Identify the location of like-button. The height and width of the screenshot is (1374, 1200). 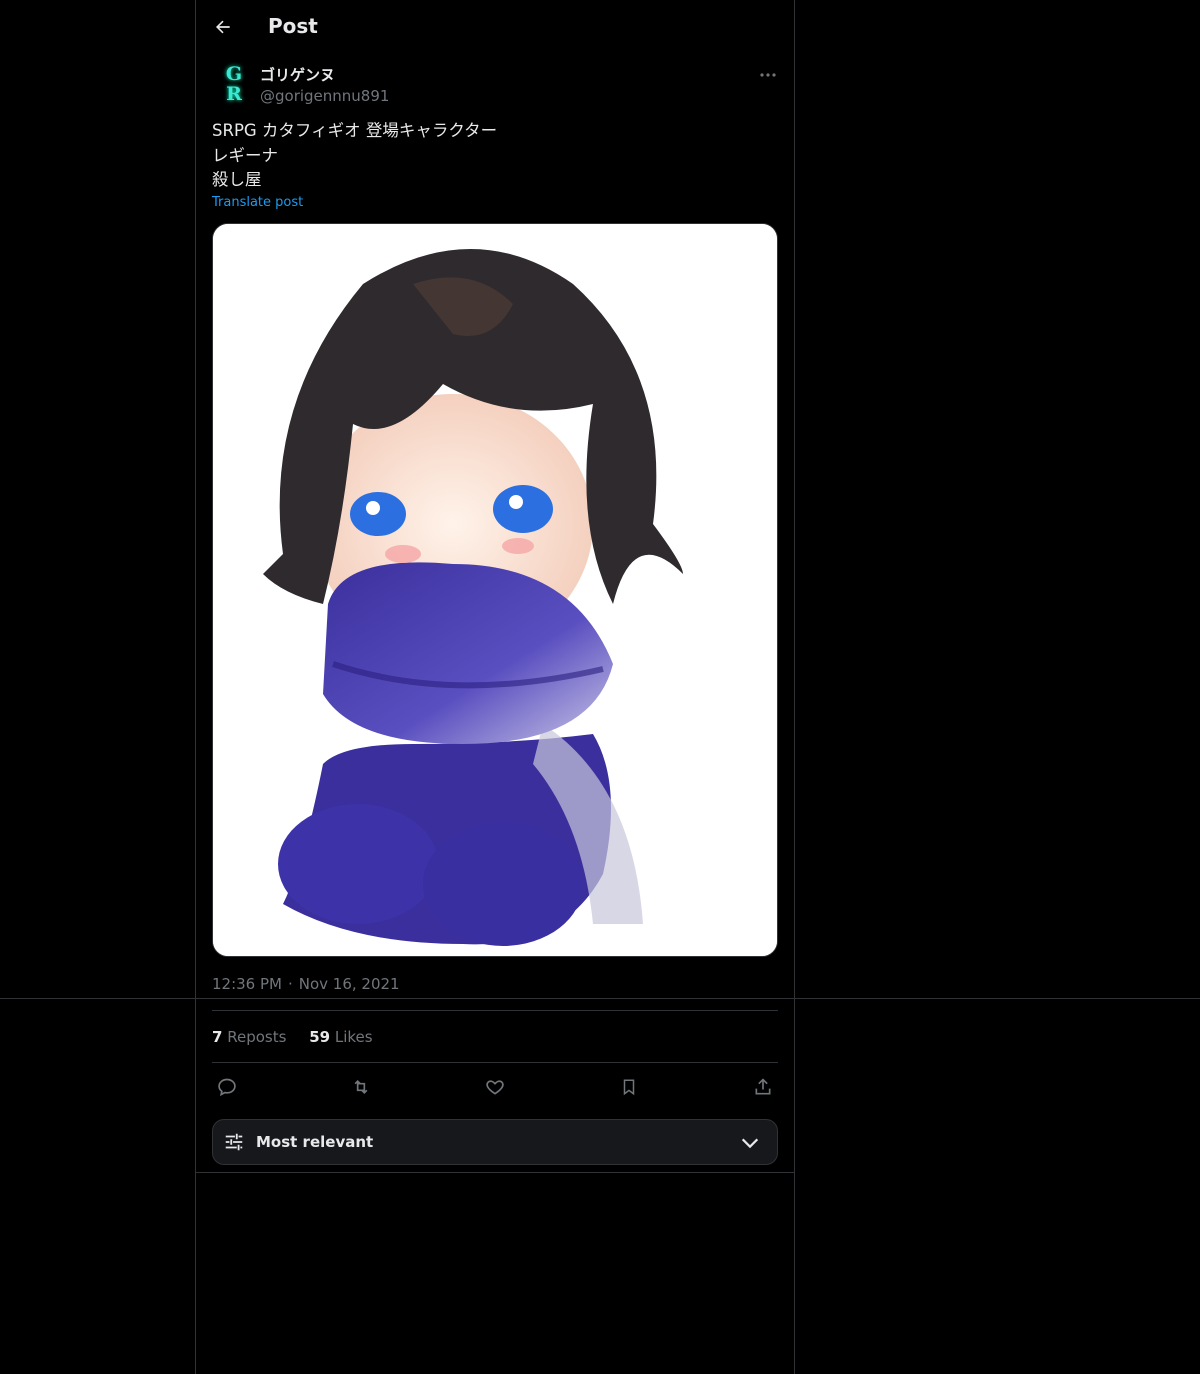
(495, 1087).